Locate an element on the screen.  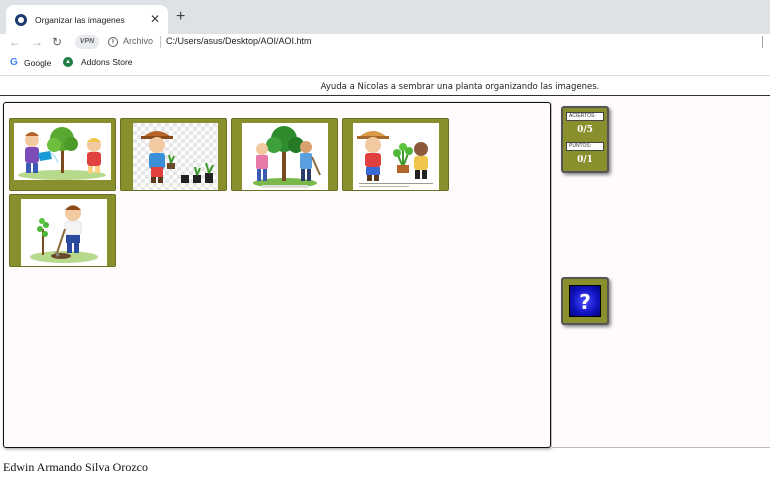
bookmark-google: G Google is located at coordinates (30, 62).